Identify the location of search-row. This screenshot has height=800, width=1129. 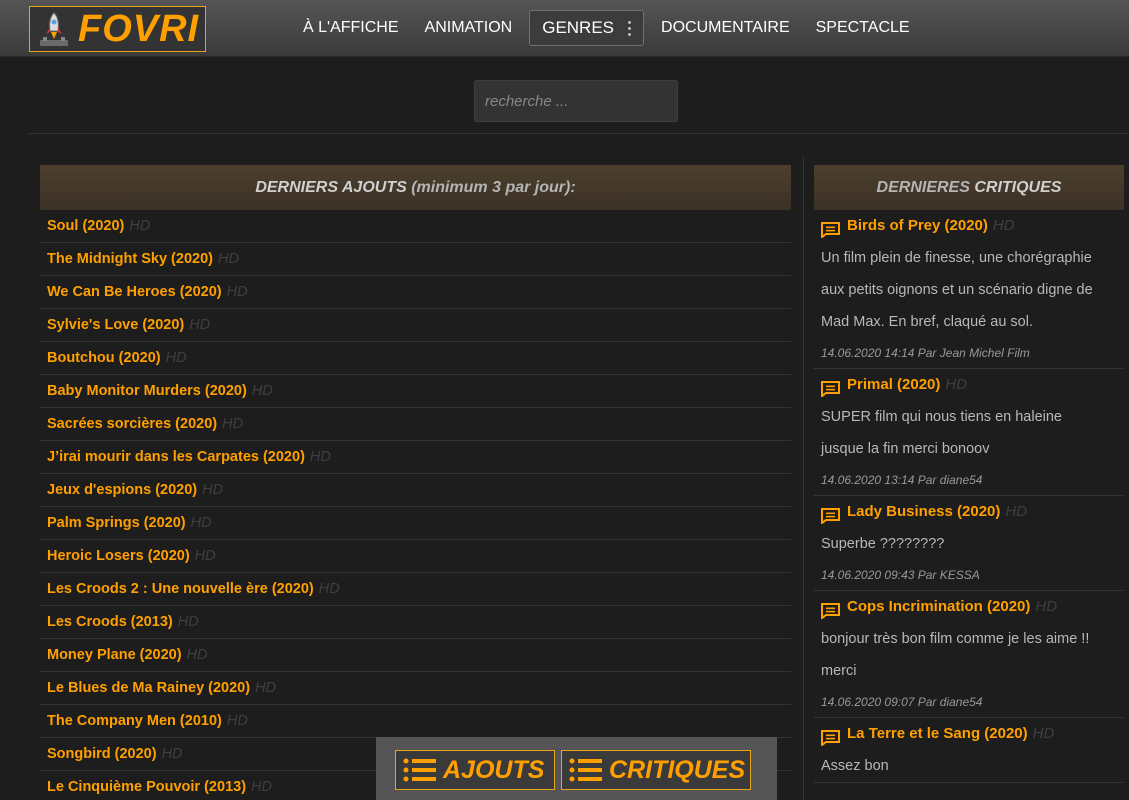
(578, 96).